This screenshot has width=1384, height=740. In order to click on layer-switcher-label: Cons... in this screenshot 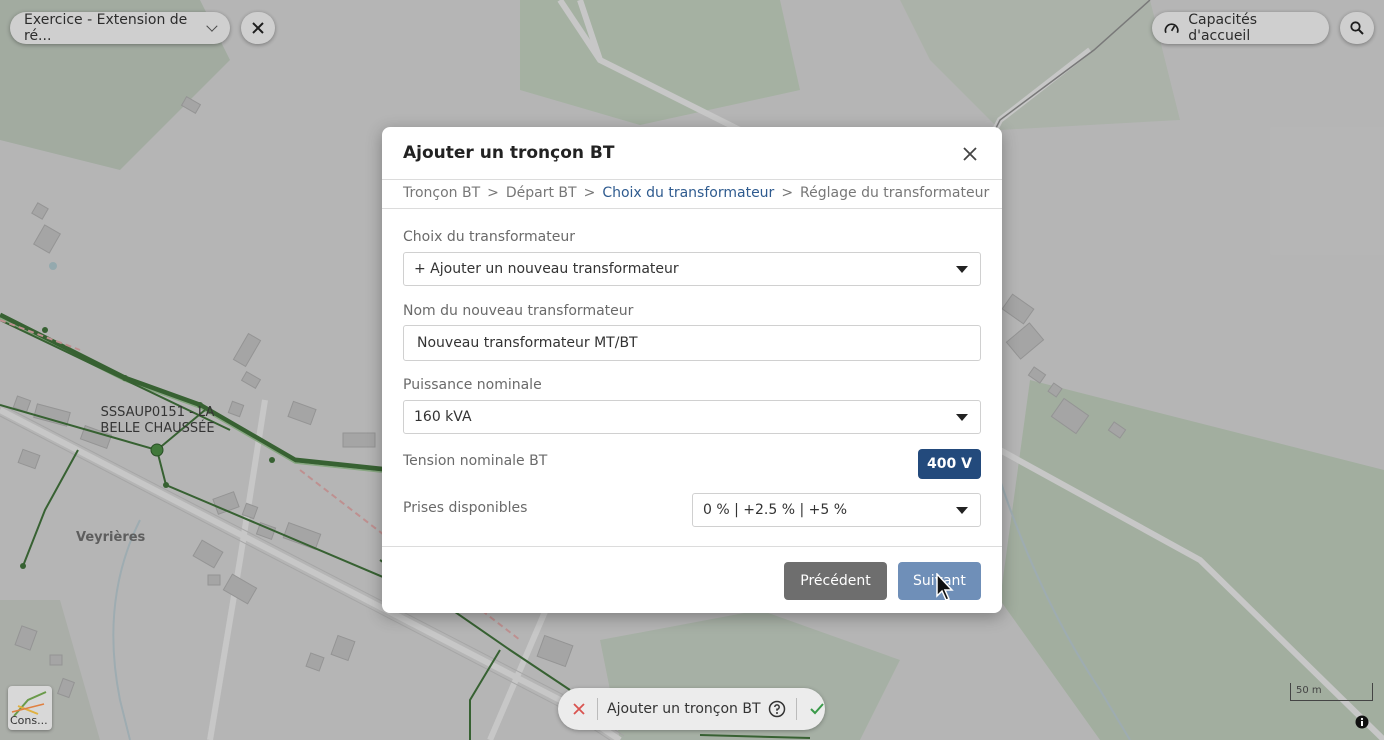, I will do `click(29, 720)`.